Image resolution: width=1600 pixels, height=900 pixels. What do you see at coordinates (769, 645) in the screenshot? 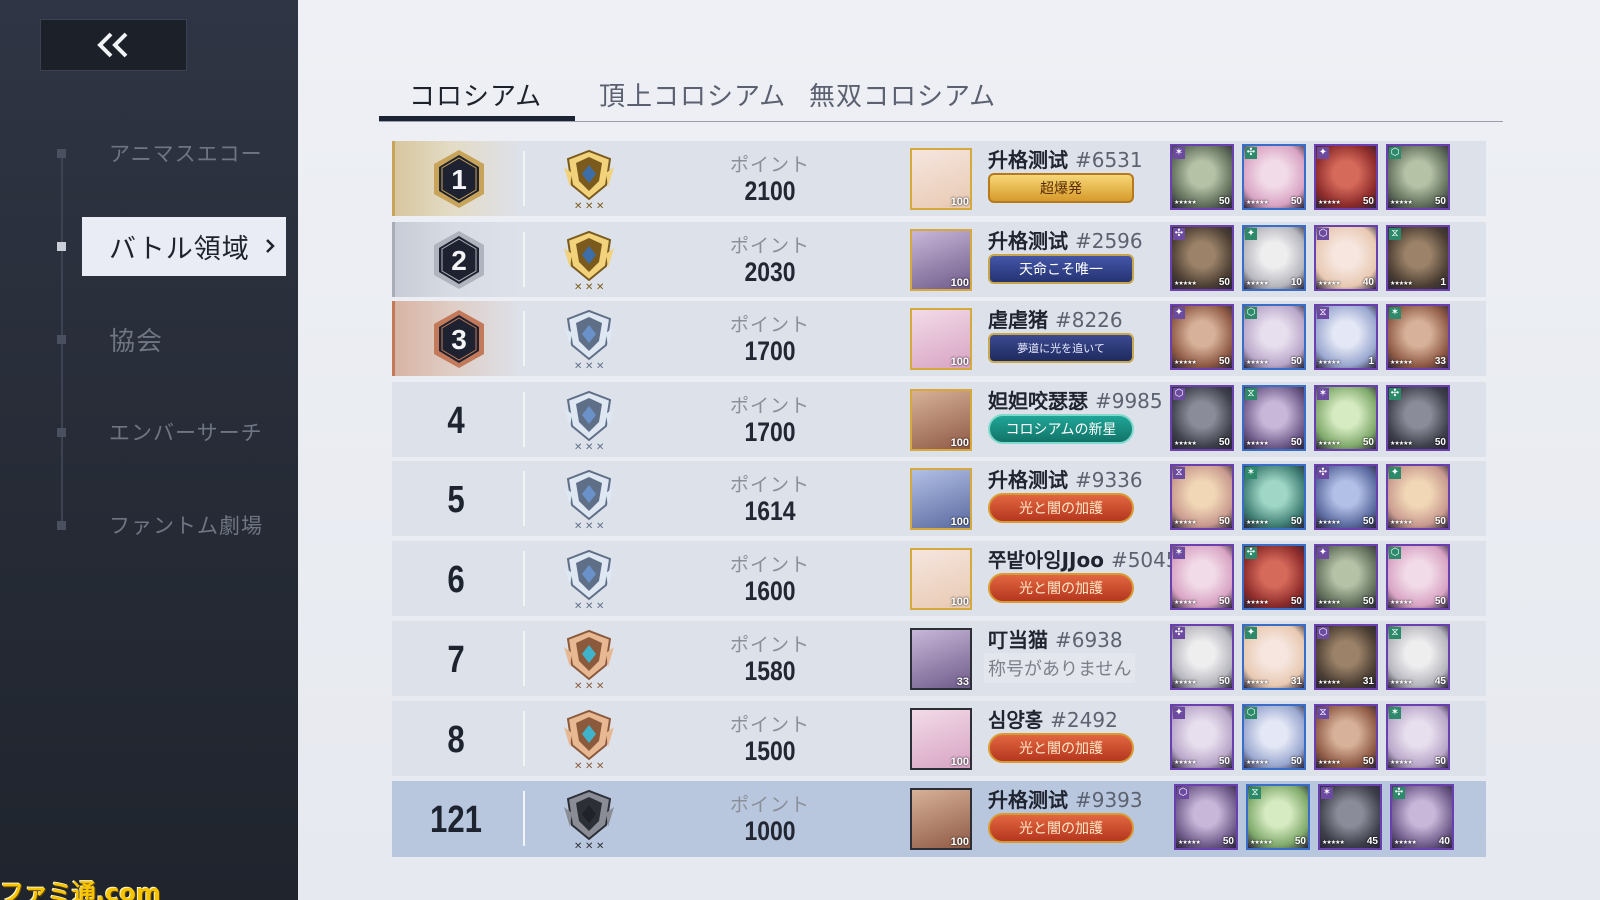
I see `points-label: ポイント` at bounding box center [769, 645].